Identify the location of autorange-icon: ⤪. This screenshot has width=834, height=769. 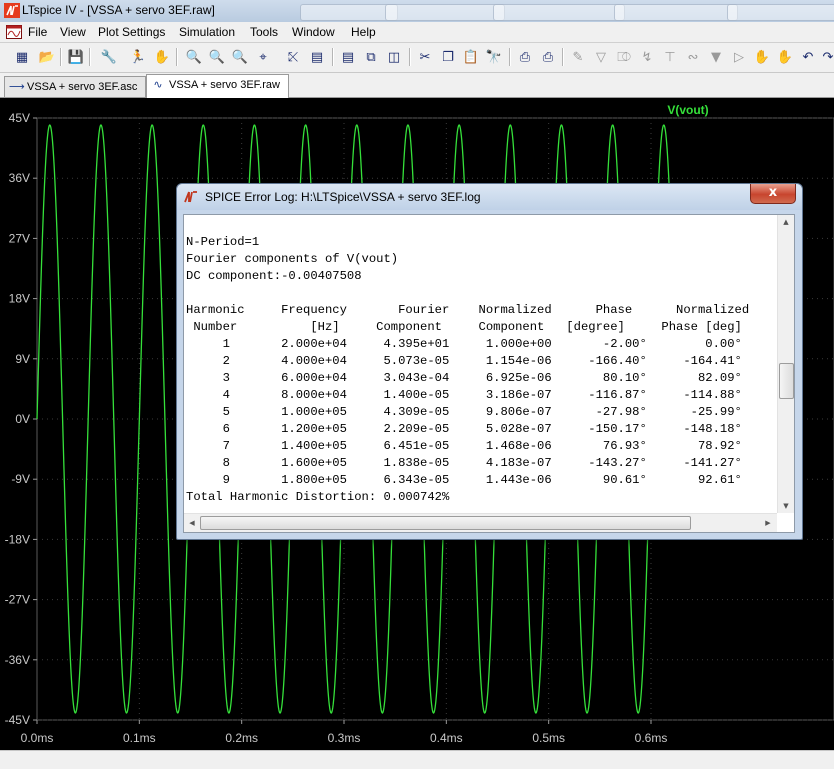
(293, 57).